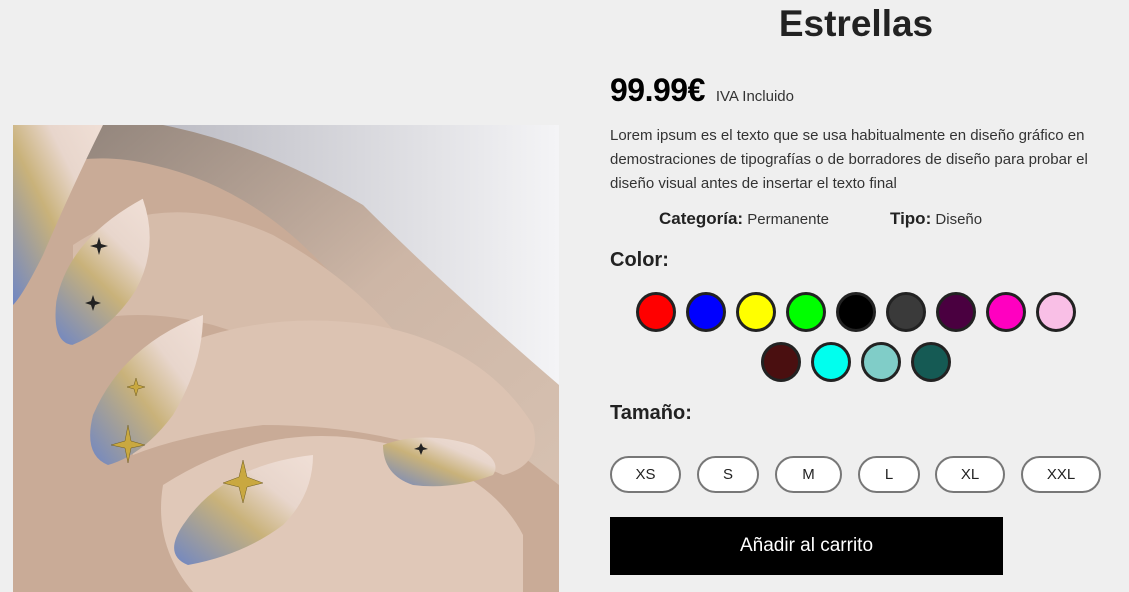 The height and width of the screenshot is (592, 1129). I want to click on product-price: 99.99€, so click(657, 90).